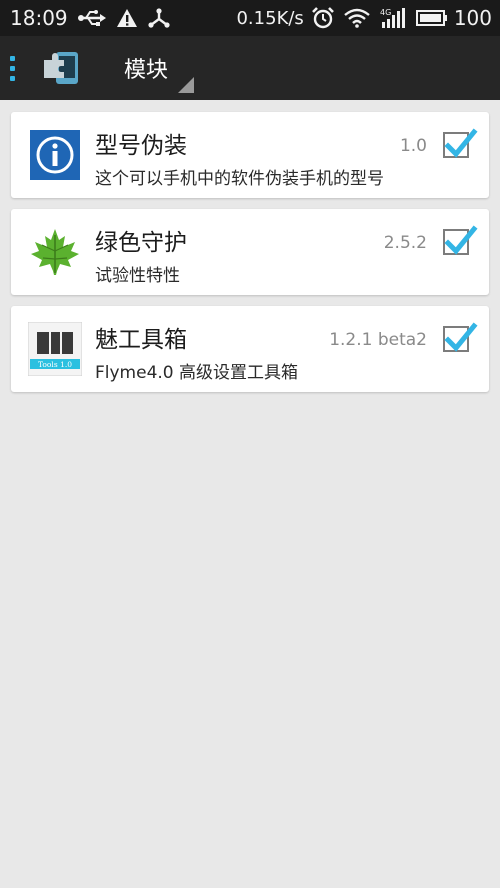 This screenshot has height=888, width=500. I want to click on drawer-menu-icon, so click(19, 68).